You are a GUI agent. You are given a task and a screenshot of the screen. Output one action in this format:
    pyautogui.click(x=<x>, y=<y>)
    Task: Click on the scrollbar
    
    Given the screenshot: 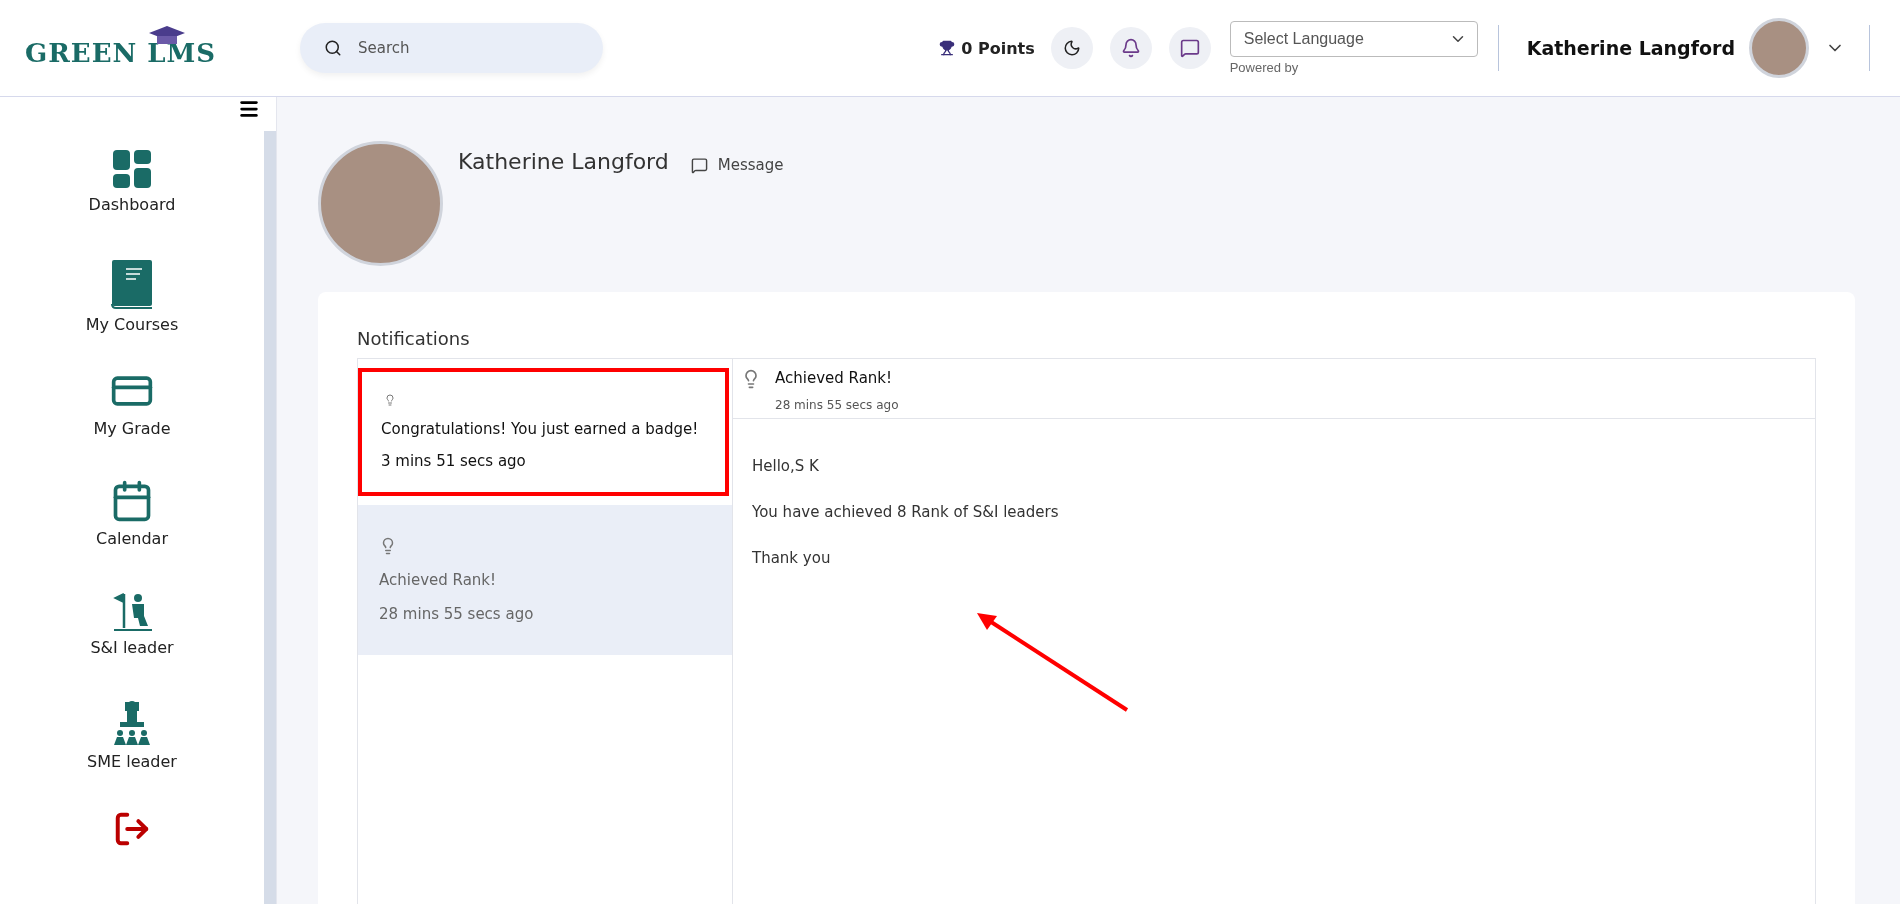 What is the action you would take?
    pyautogui.click(x=270, y=517)
    